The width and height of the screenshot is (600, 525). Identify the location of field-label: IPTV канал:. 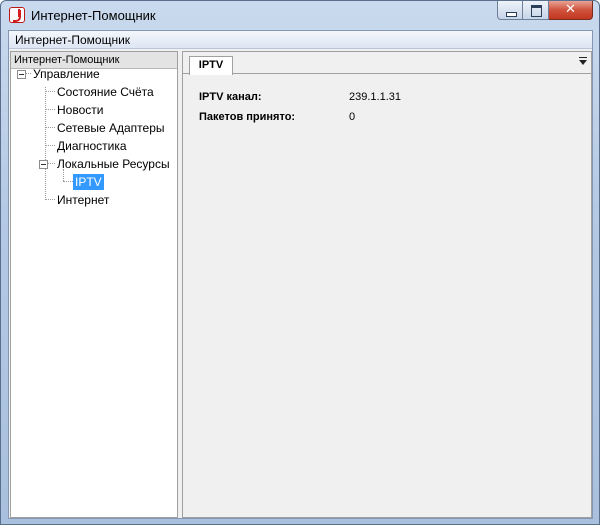
(230, 97).